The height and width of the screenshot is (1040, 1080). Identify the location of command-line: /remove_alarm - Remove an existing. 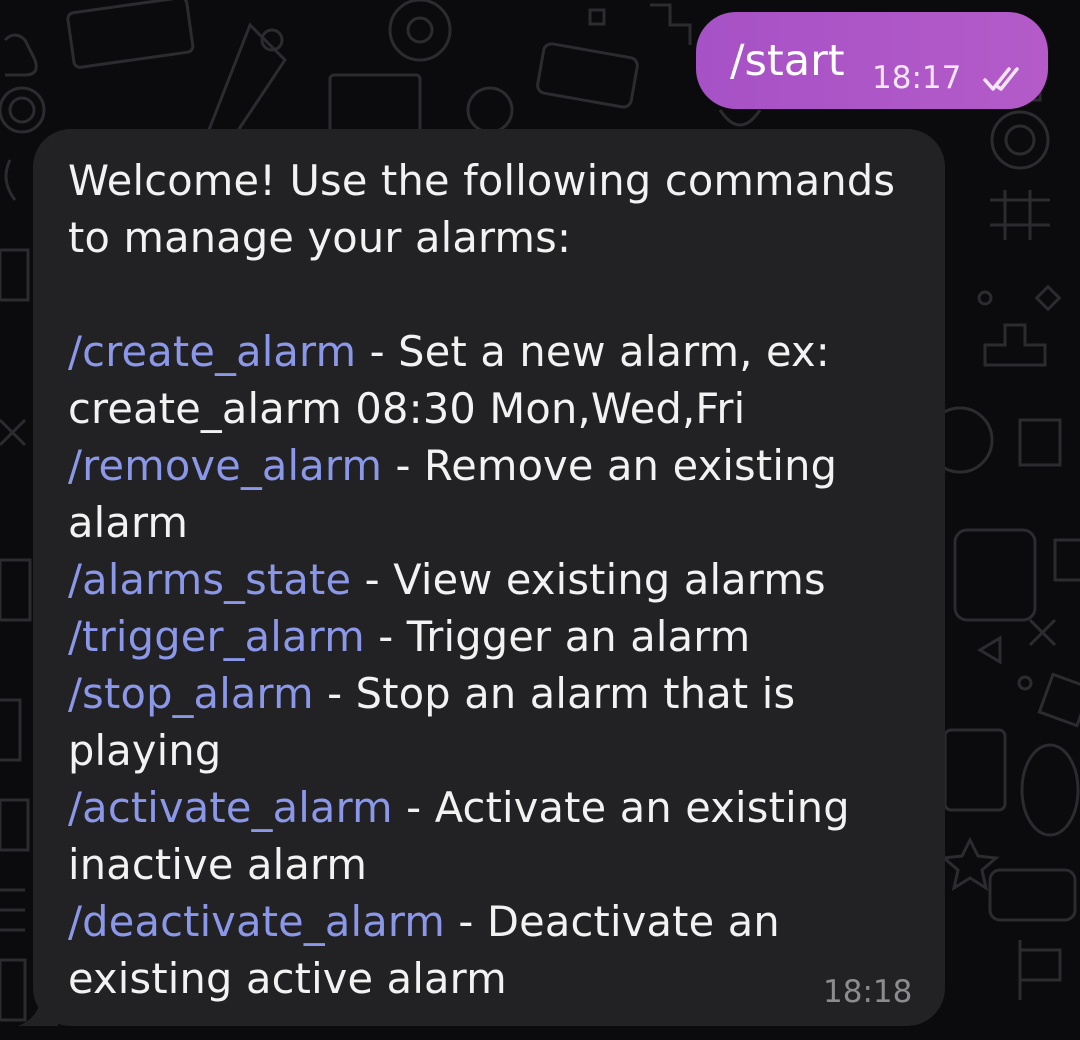
(498, 465).